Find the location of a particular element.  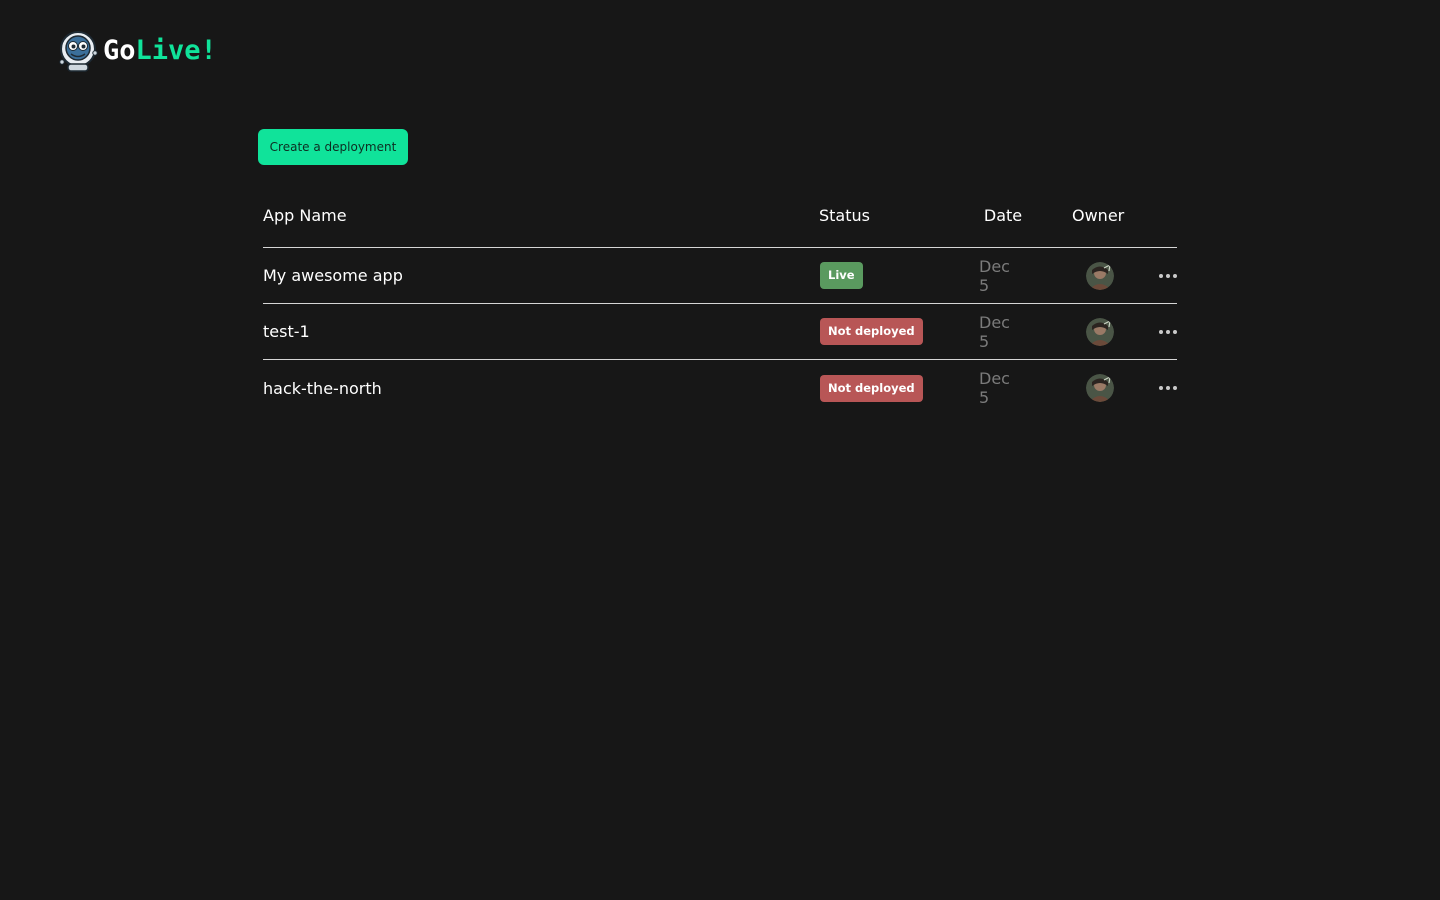

column-header-app-name: App Name is located at coordinates (305, 215).